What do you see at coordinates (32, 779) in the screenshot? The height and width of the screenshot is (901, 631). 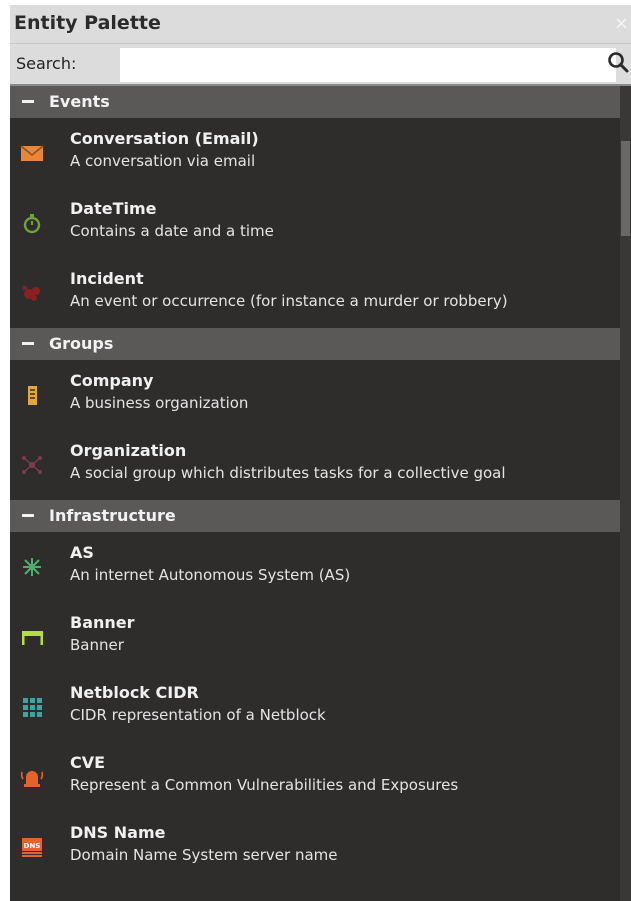 I see `alarm-icon` at bounding box center [32, 779].